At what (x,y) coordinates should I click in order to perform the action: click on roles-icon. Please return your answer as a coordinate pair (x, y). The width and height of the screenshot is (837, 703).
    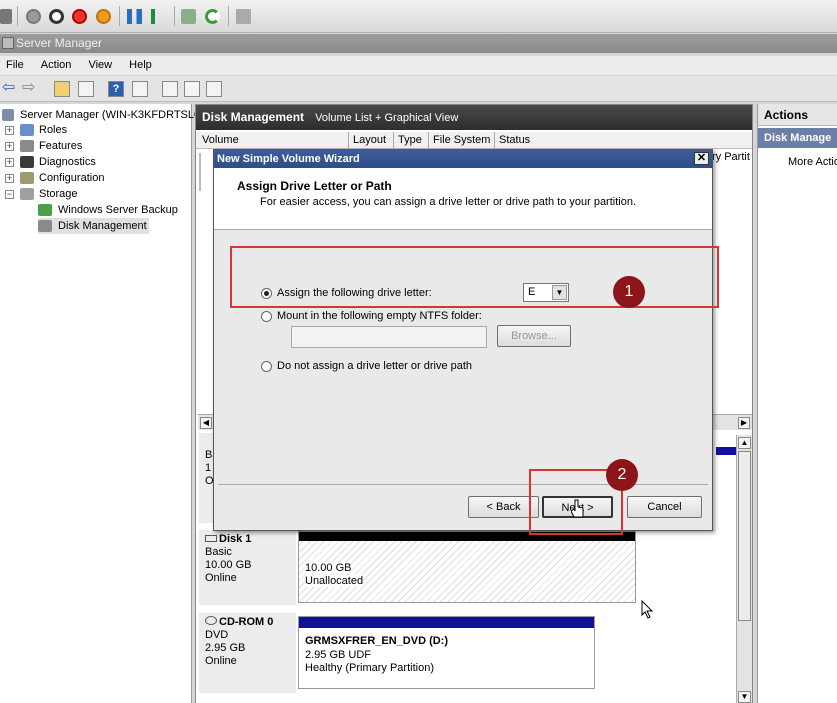
    Looking at the image, I should click on (27, 130).